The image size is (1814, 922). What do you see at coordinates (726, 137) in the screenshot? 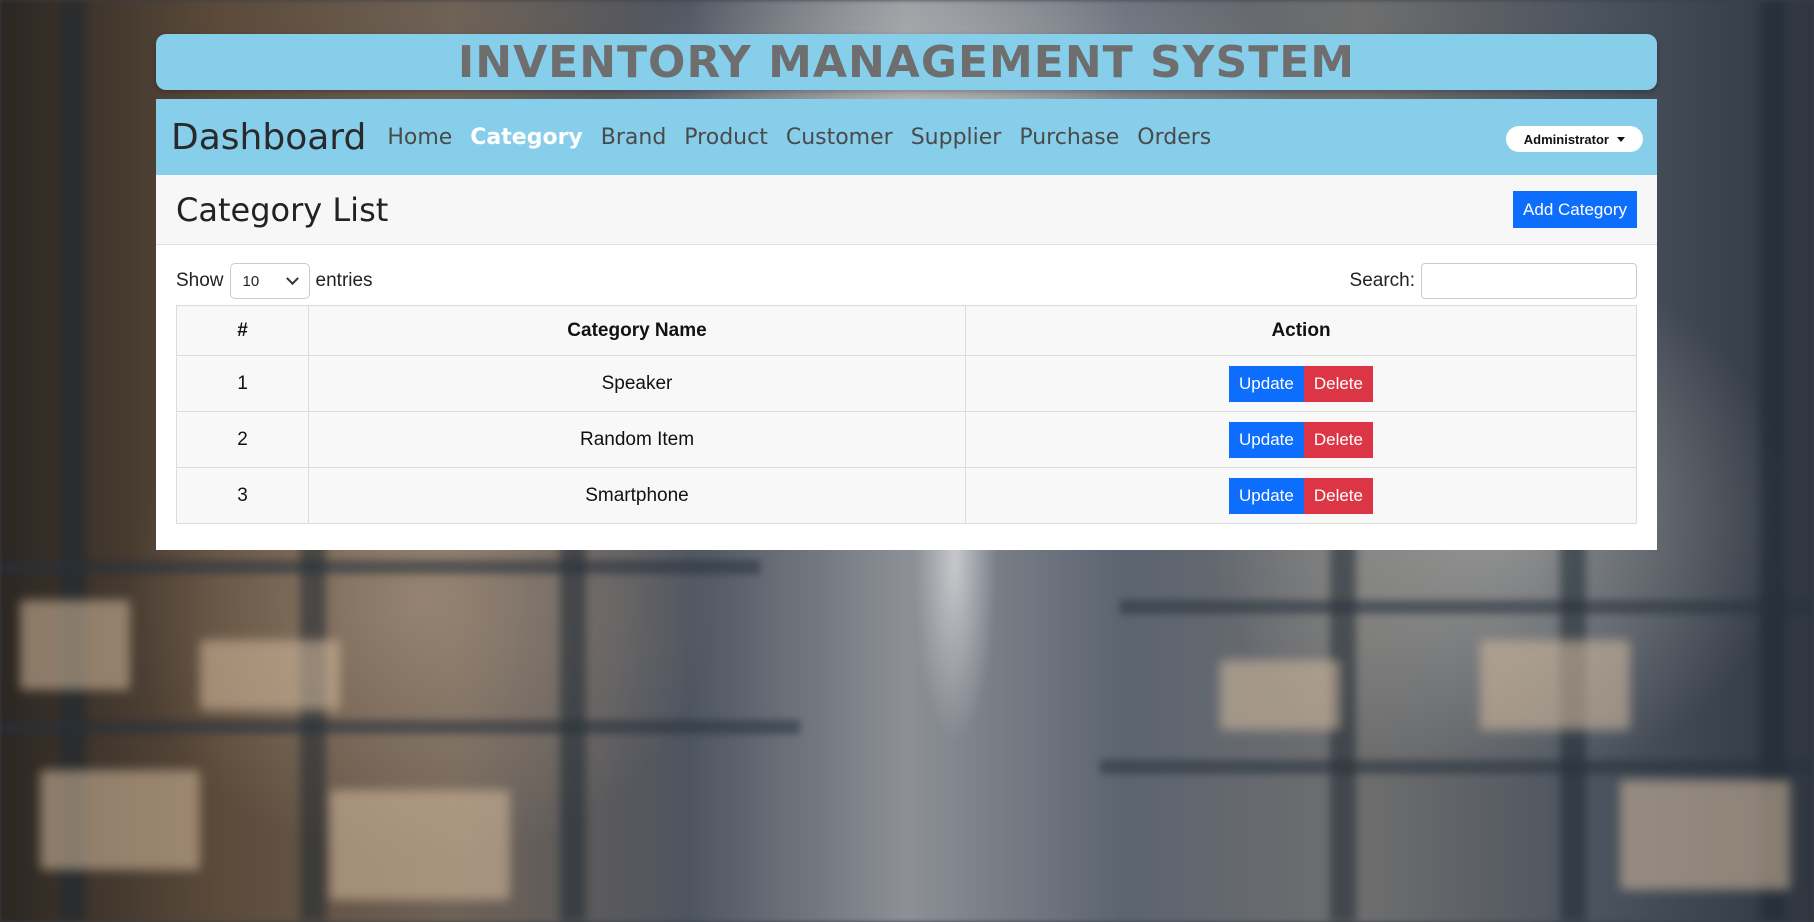
I see `nav-link-product: Product` at bounding box center [726, 137].